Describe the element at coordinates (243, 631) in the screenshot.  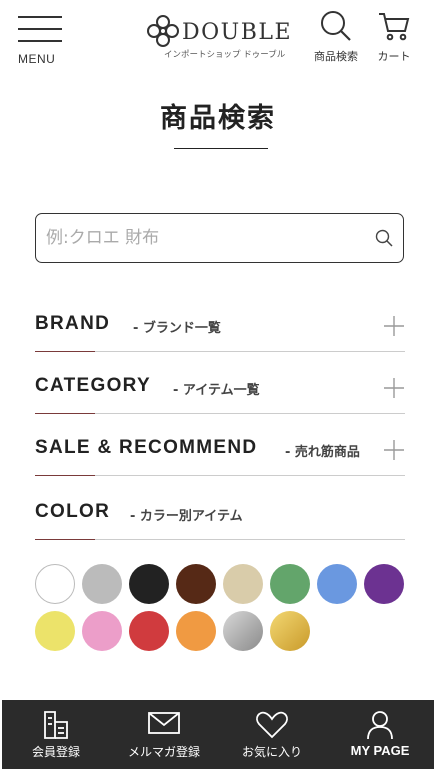
I see `color-swatch-silver` at that location.